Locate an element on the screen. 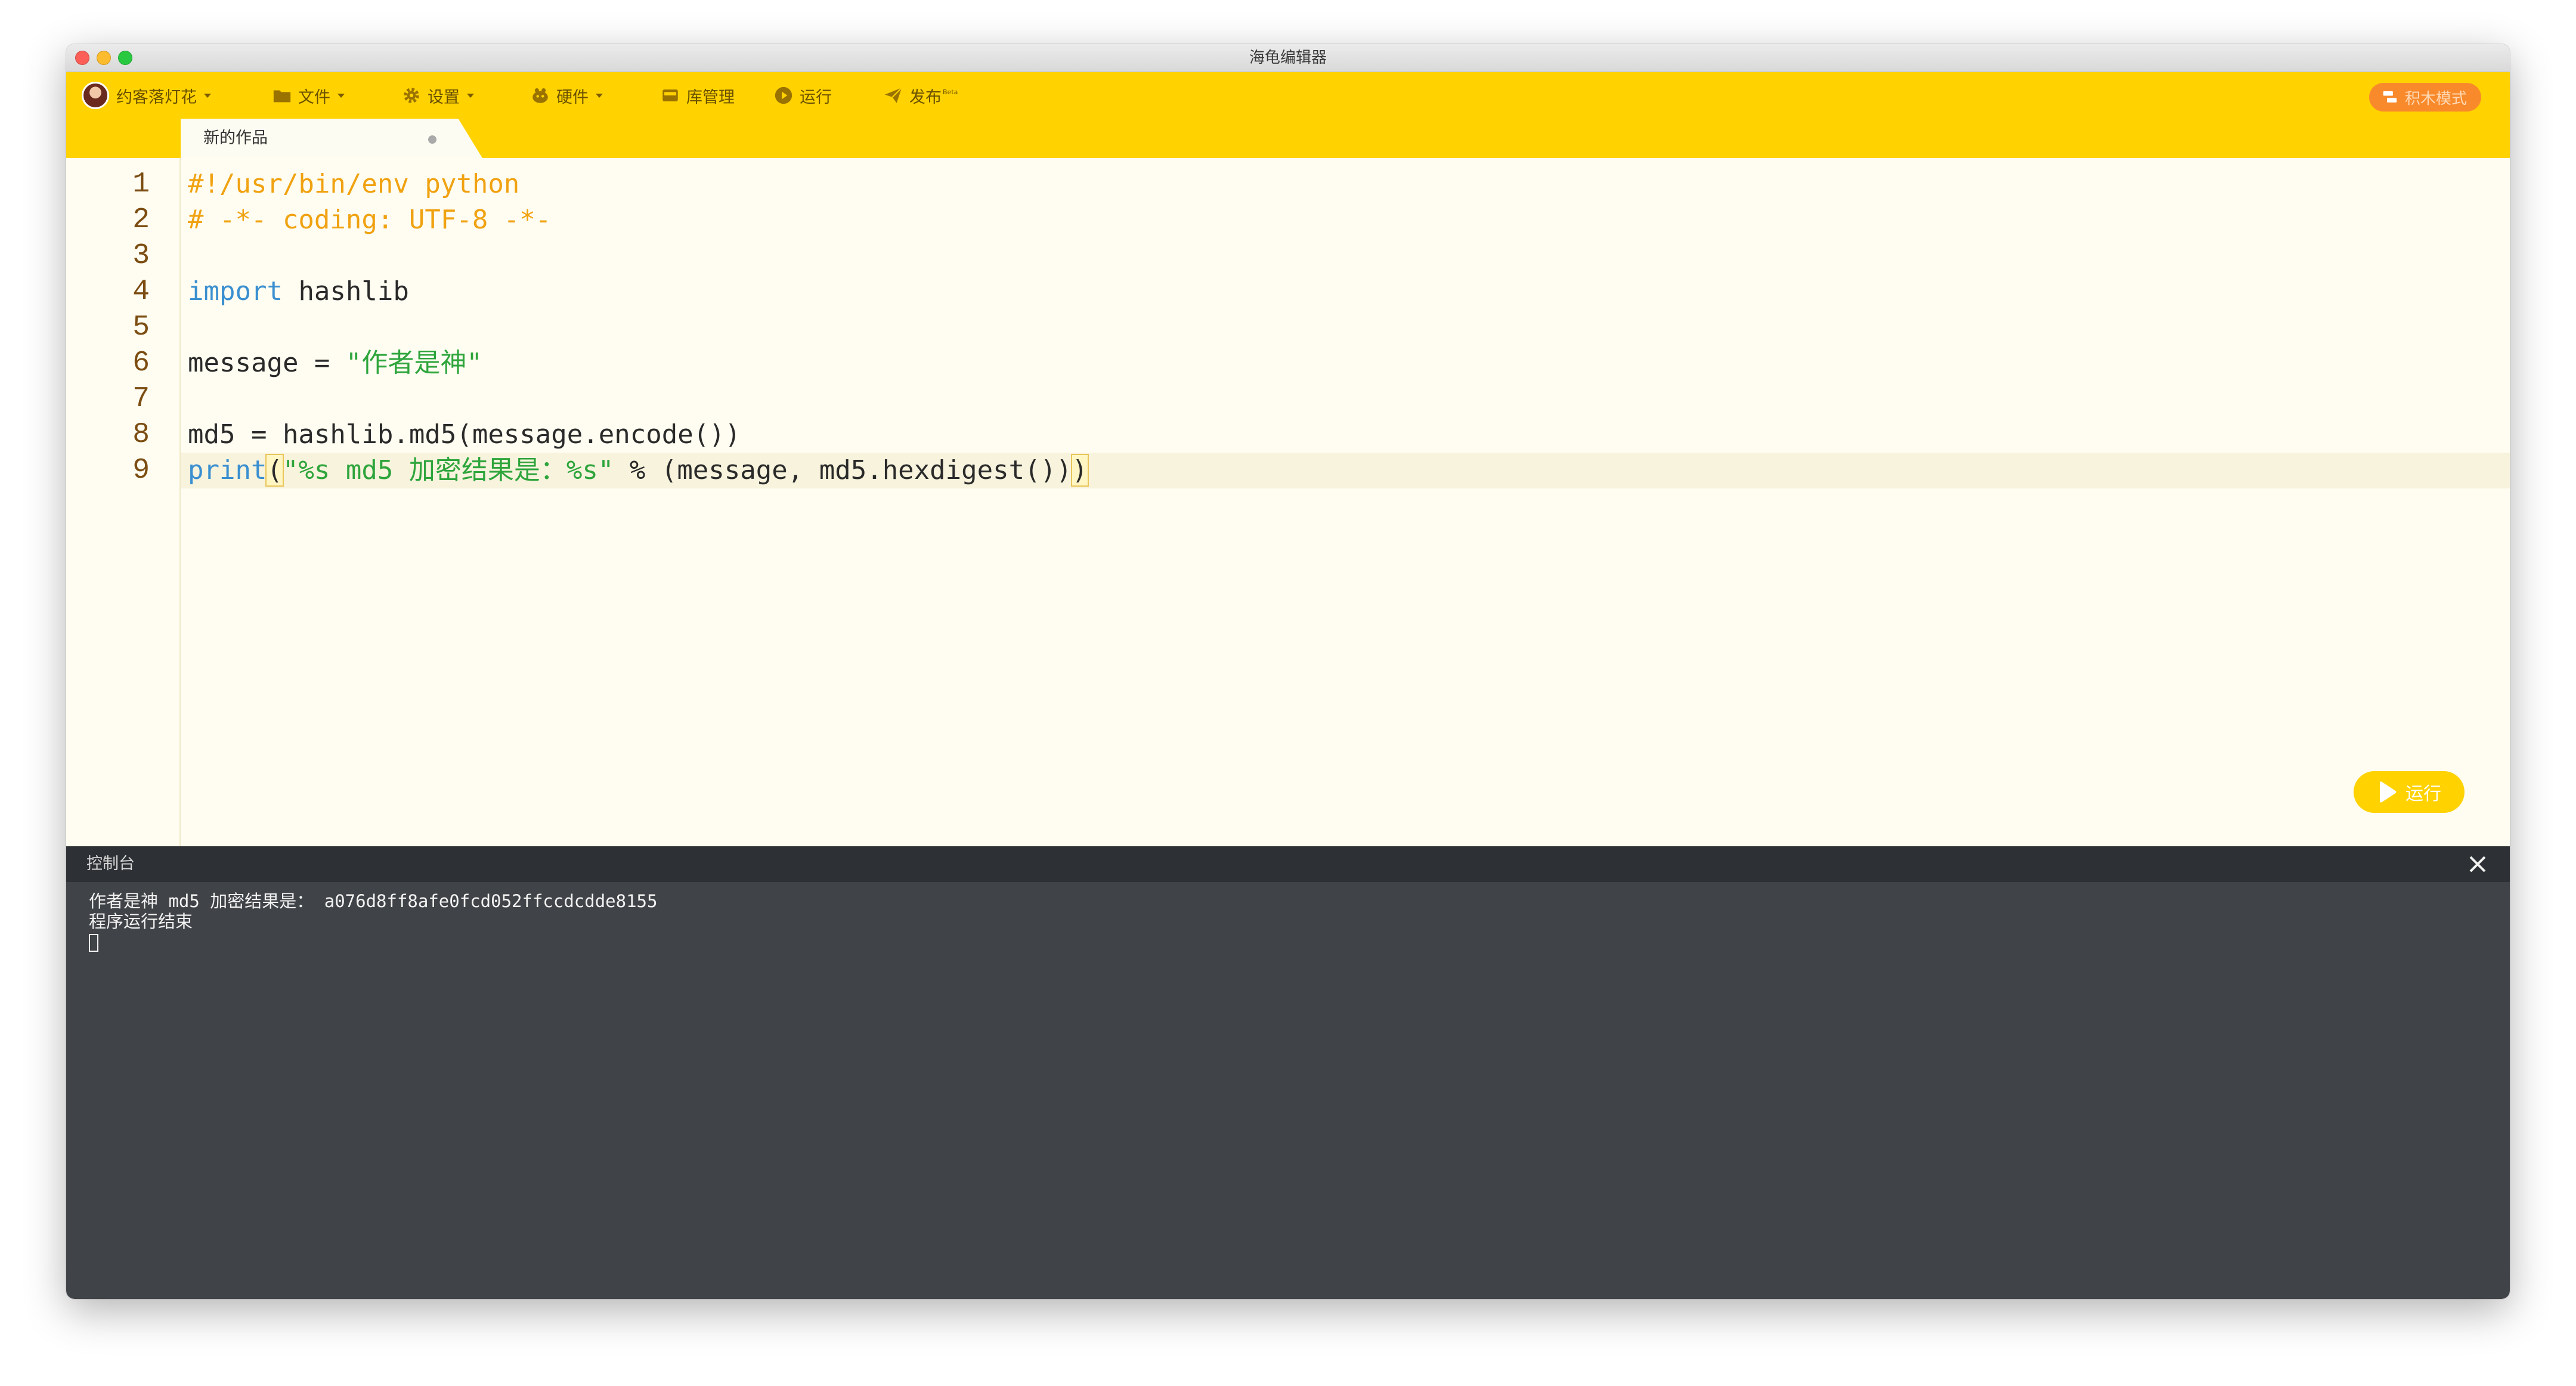 The image size is (2576, 1386). library-icon is located at coordinates (670, 95).